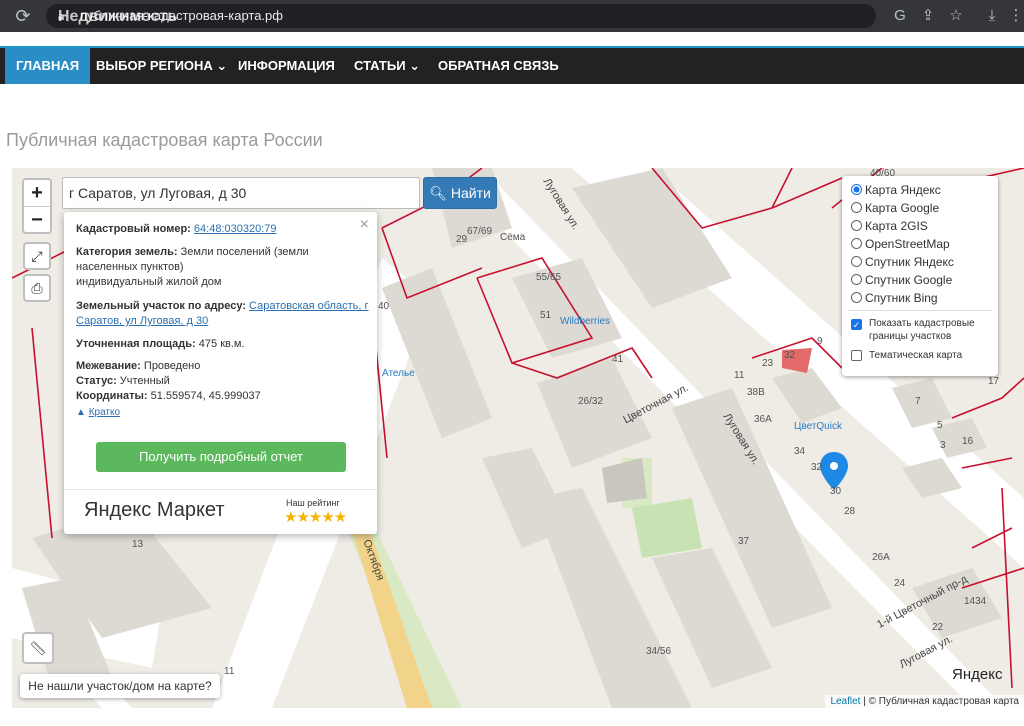 The width and height of the screenshot is (1024, 726). I want to click on nav-feedback: ОБРАТНАЯ СВЯЗЬ, so click(498, 66).